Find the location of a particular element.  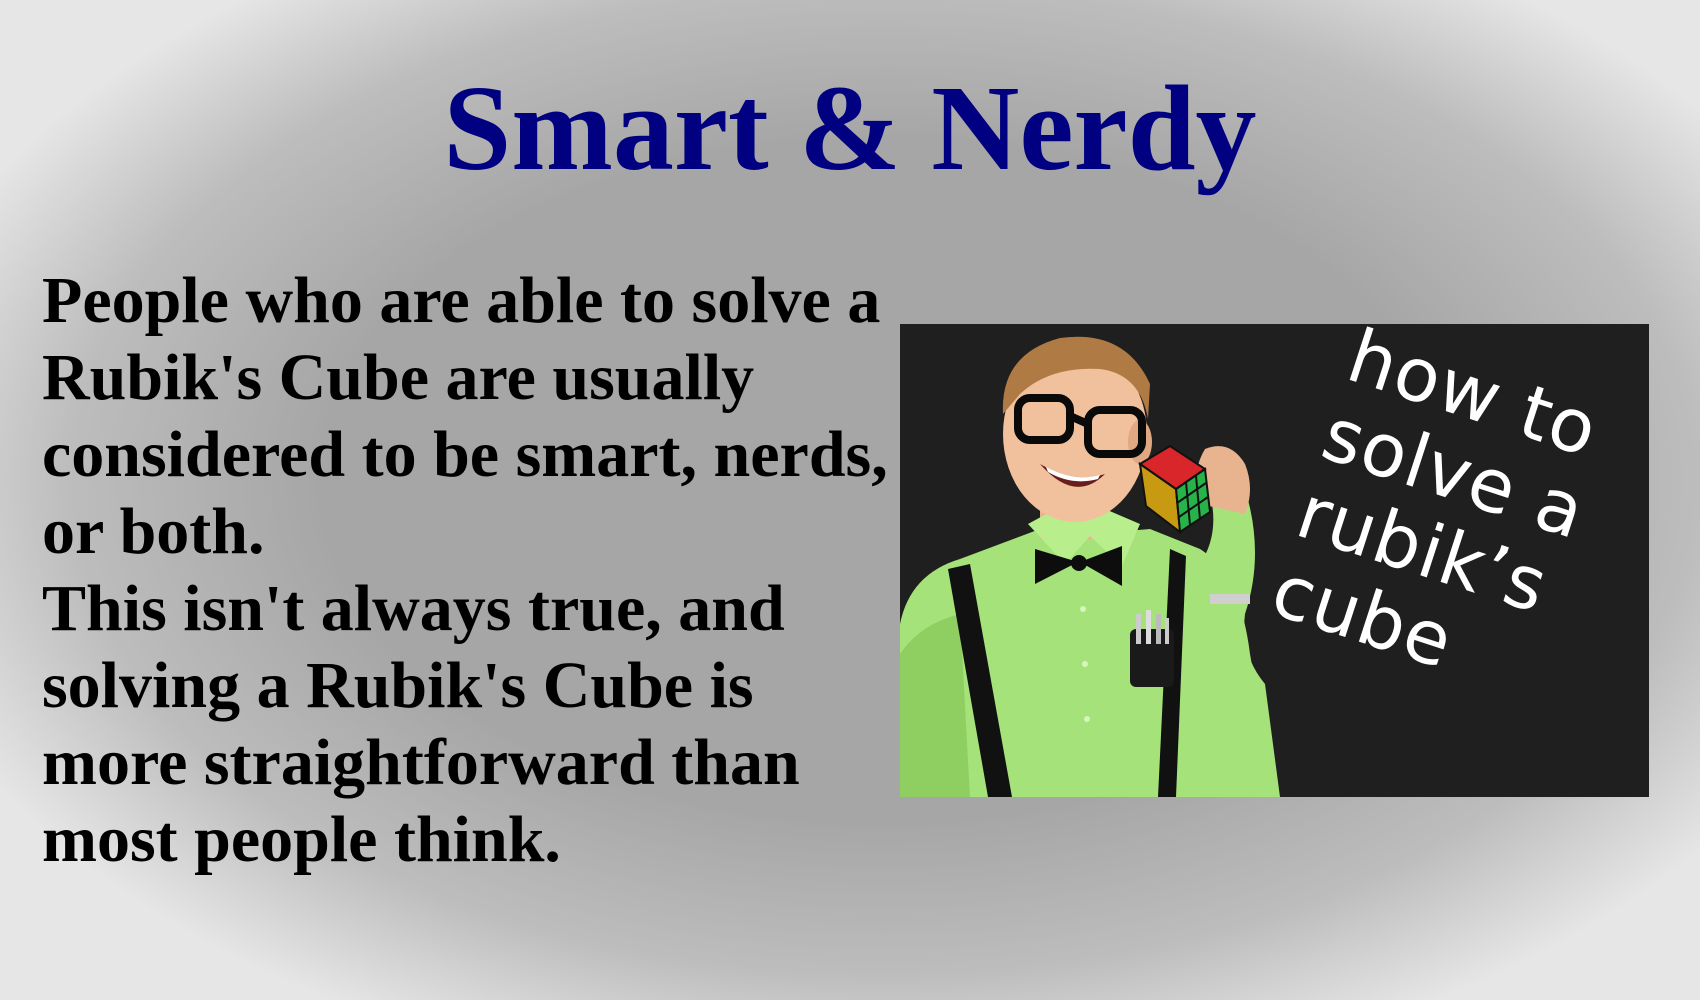

slide-title: Smart & Nerdy is located at coordinates (850, 128).